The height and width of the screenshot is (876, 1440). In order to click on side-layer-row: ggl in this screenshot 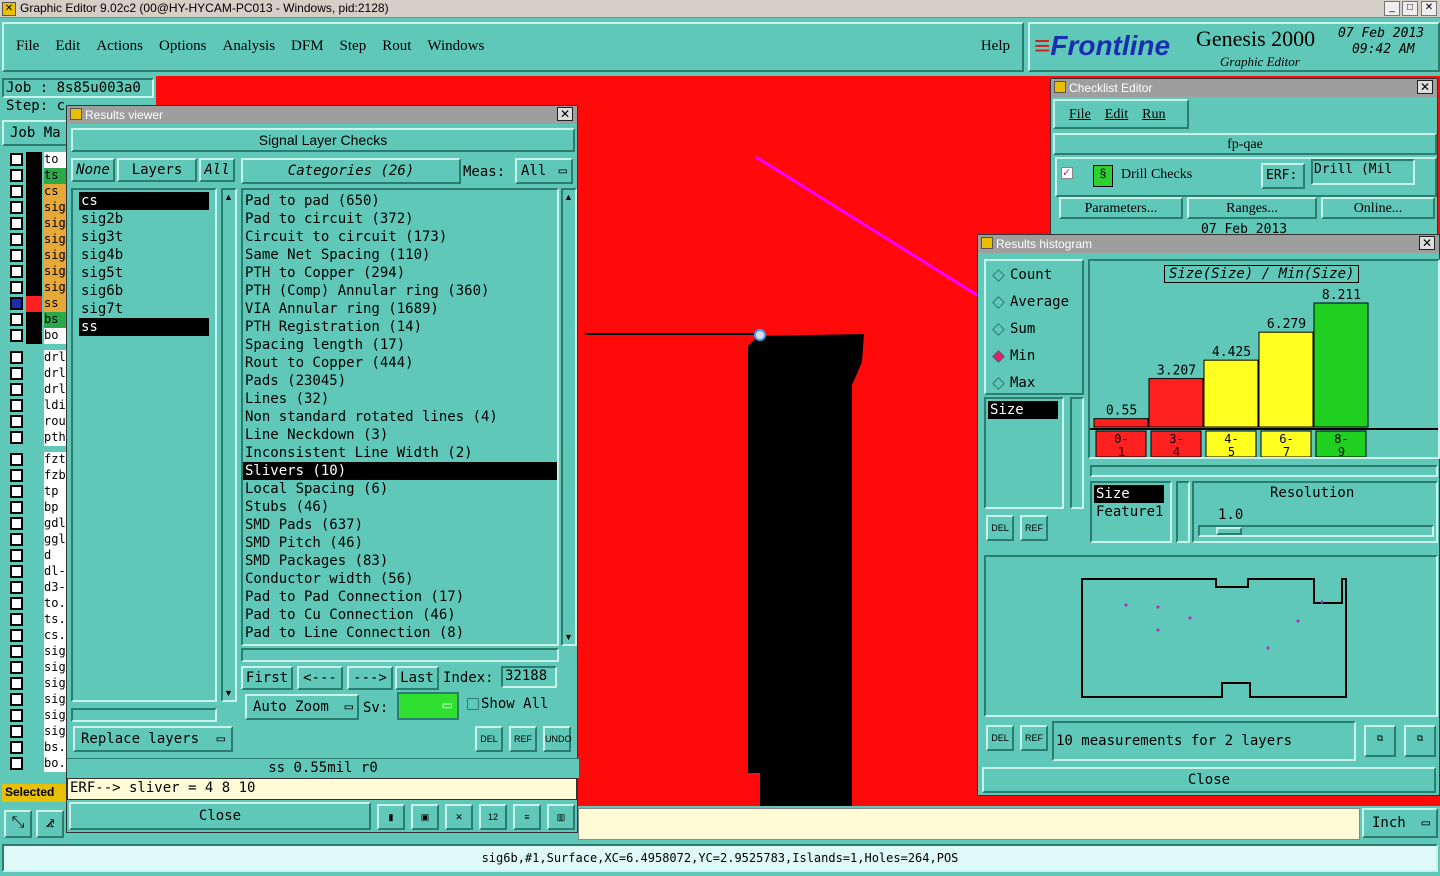, I will do `click(36, 540)`.